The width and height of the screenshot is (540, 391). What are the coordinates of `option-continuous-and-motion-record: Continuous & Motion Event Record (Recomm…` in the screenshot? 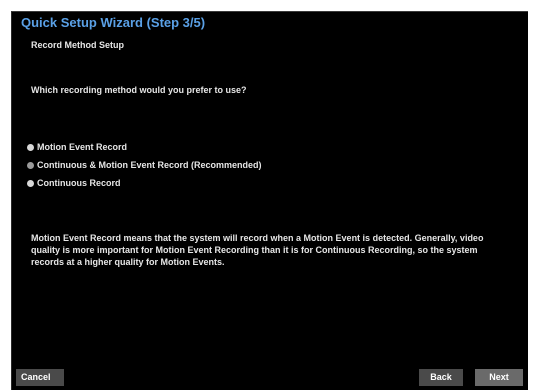 It's located at (144, 165).